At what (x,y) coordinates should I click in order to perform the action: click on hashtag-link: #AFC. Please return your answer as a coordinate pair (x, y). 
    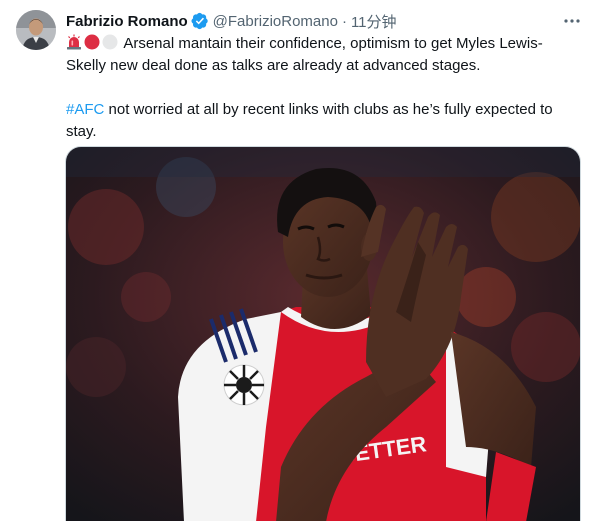
    Looking at the image, I should click on (85, 109).